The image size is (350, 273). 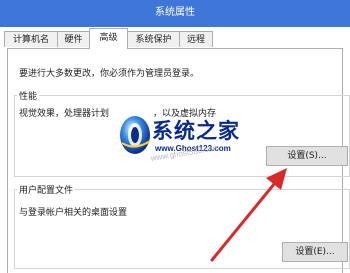 I want to click on tab-system-protection: 系统保护, so click(x=153, y=39).